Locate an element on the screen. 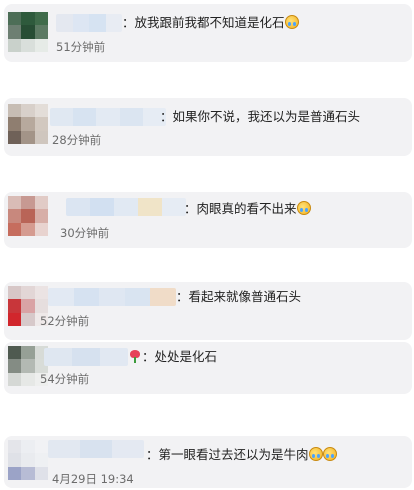 Image resolution: width=414 pixels, height=490 pixels. comment-time: 54分钟前 is located at coordinates (65, 379).